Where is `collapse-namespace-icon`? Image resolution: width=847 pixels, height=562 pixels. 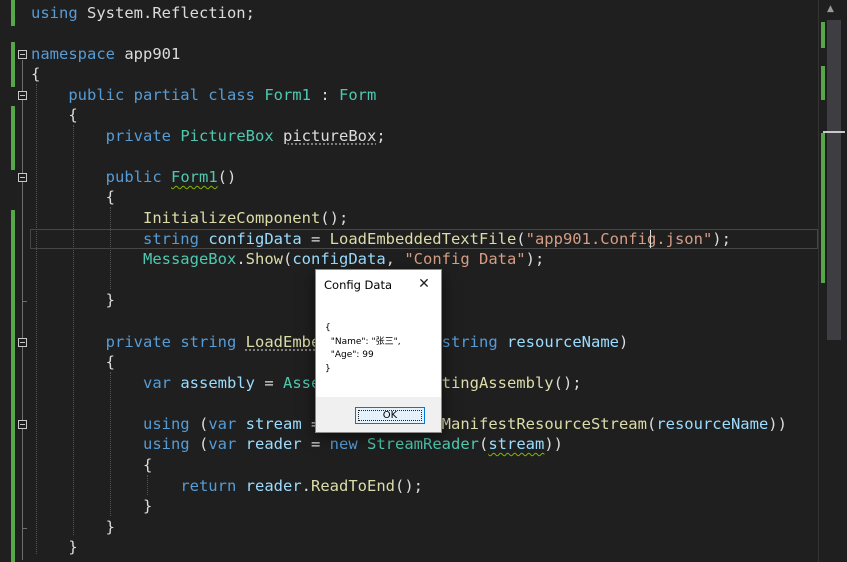 collapse-namespace-icon is located at coordinates (22, 54).